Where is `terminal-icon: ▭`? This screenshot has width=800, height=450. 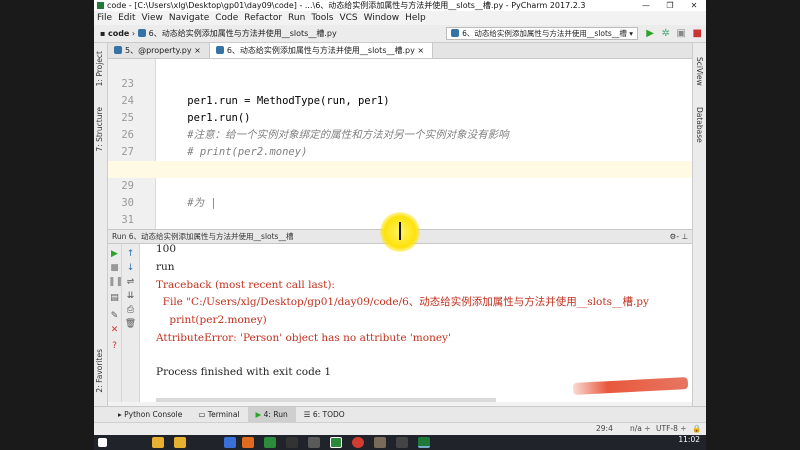 terminal-icon: ▭ is located at coordinates (203, 414).